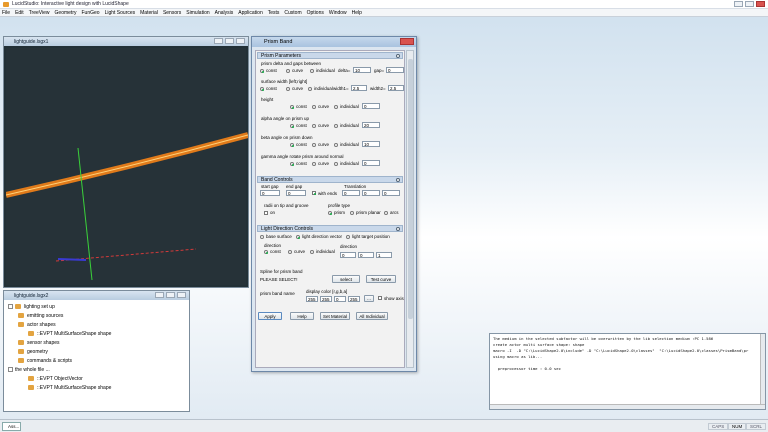  What do you see at coordinates (197, 13) in the screenshot?
I see `menu-simulation: Simulation` at bounding box center [197, 13].